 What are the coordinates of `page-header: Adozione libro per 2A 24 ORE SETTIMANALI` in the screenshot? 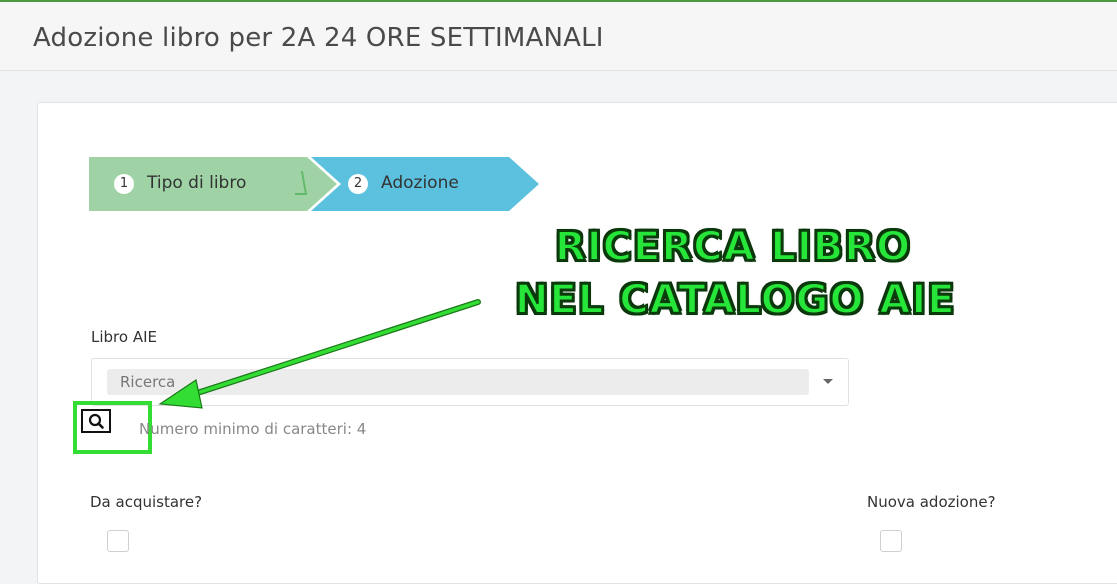 It's located at (558, 36).